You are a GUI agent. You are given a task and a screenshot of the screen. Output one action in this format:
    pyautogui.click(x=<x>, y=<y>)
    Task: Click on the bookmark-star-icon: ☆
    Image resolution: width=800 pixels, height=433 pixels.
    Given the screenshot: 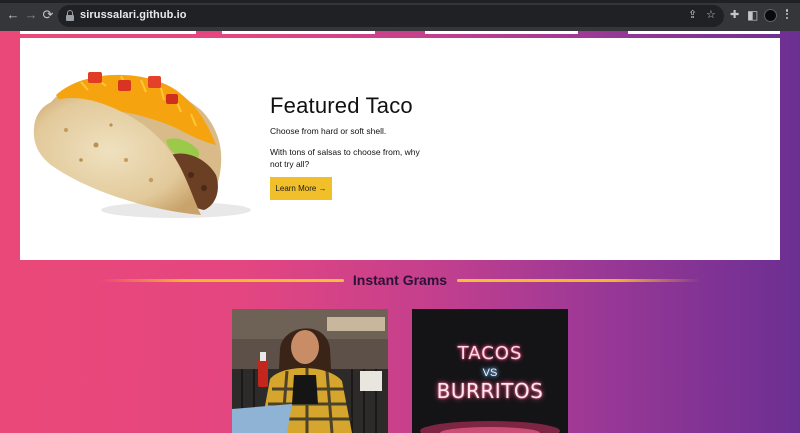 What is the action you would take?
    pyautogui.click(x=711, y=15)
    